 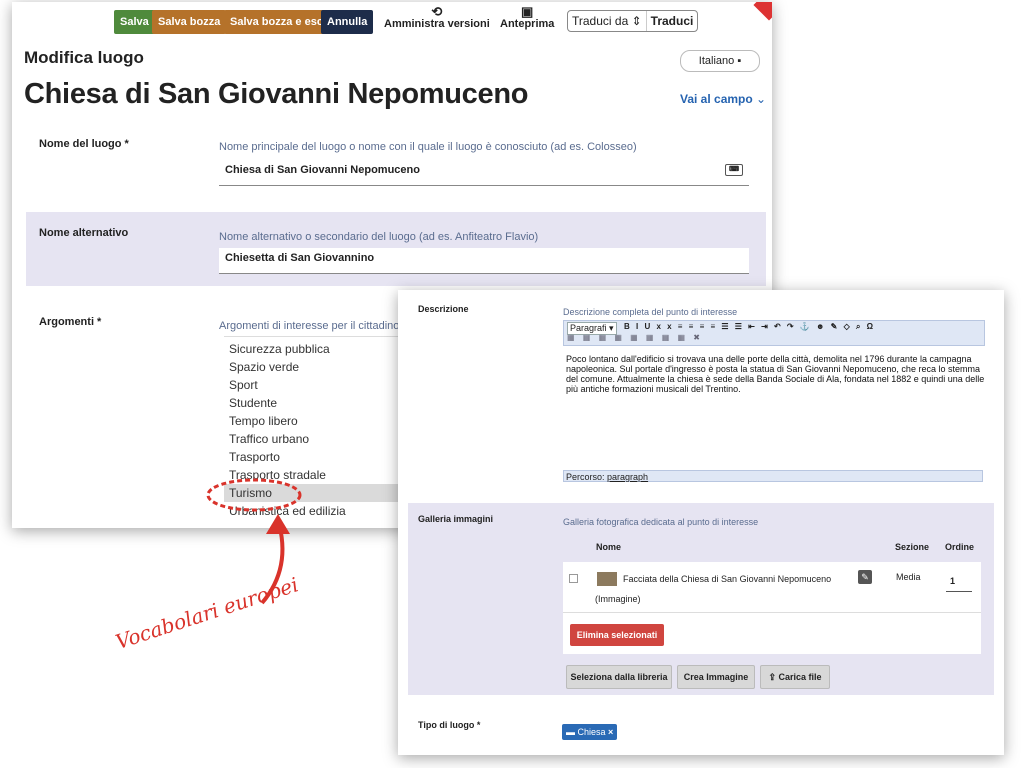 What do you see at coordinates (484, 173) in the screenshot?
I see `name-input: Chiesa di San Giovanni Nepomuceno ⌨` at bounding box center [484, 173].